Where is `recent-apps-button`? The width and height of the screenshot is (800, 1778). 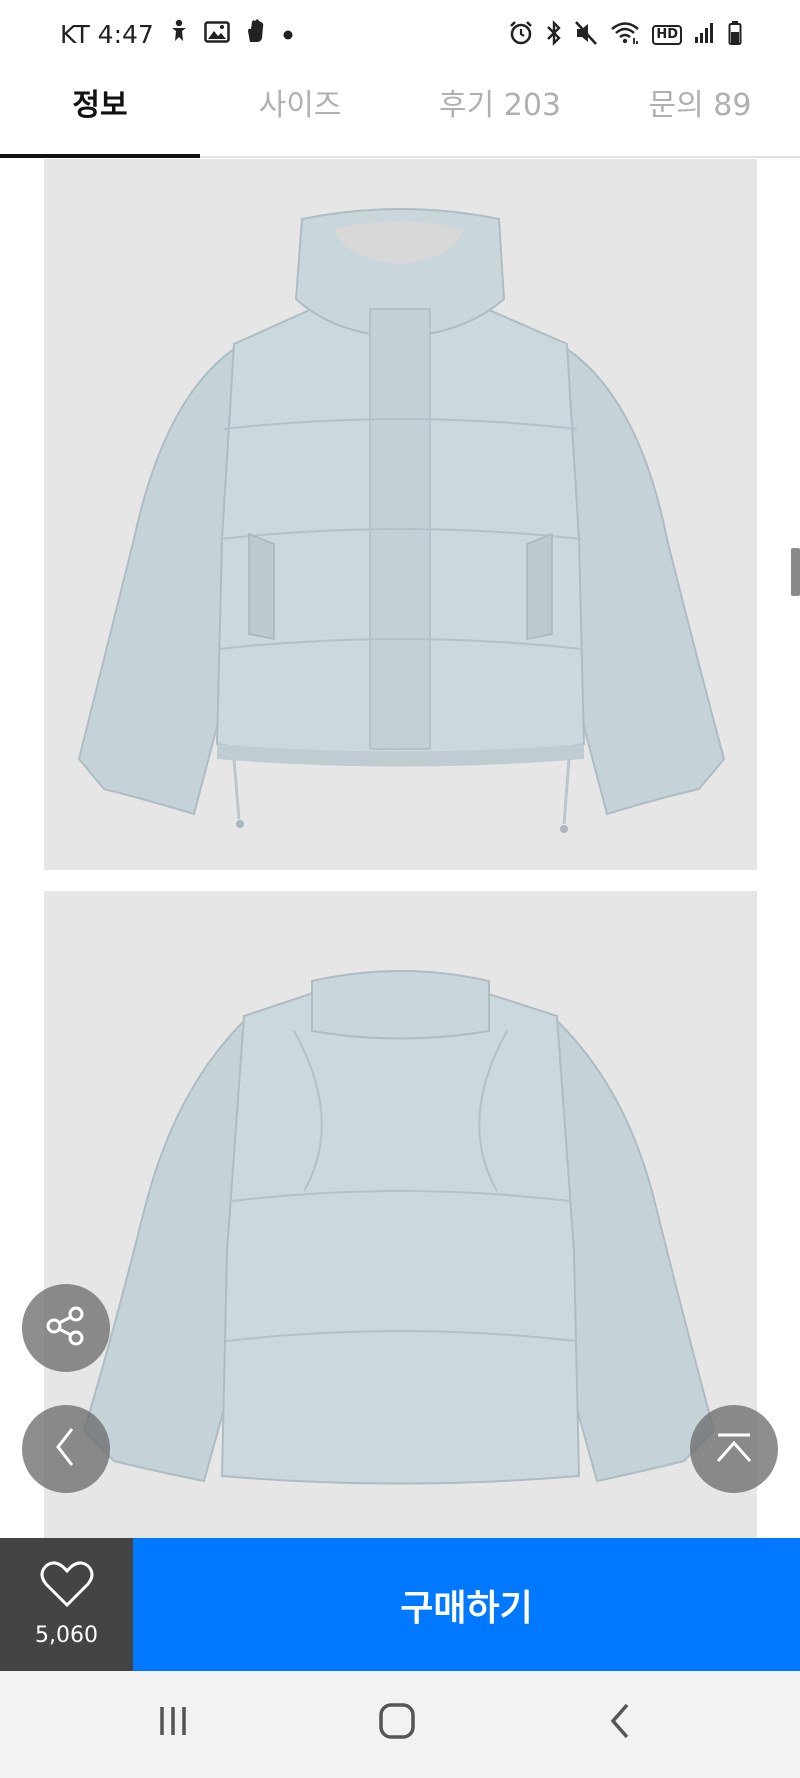
recent-apps-button is located at coordinates (173, 1723).